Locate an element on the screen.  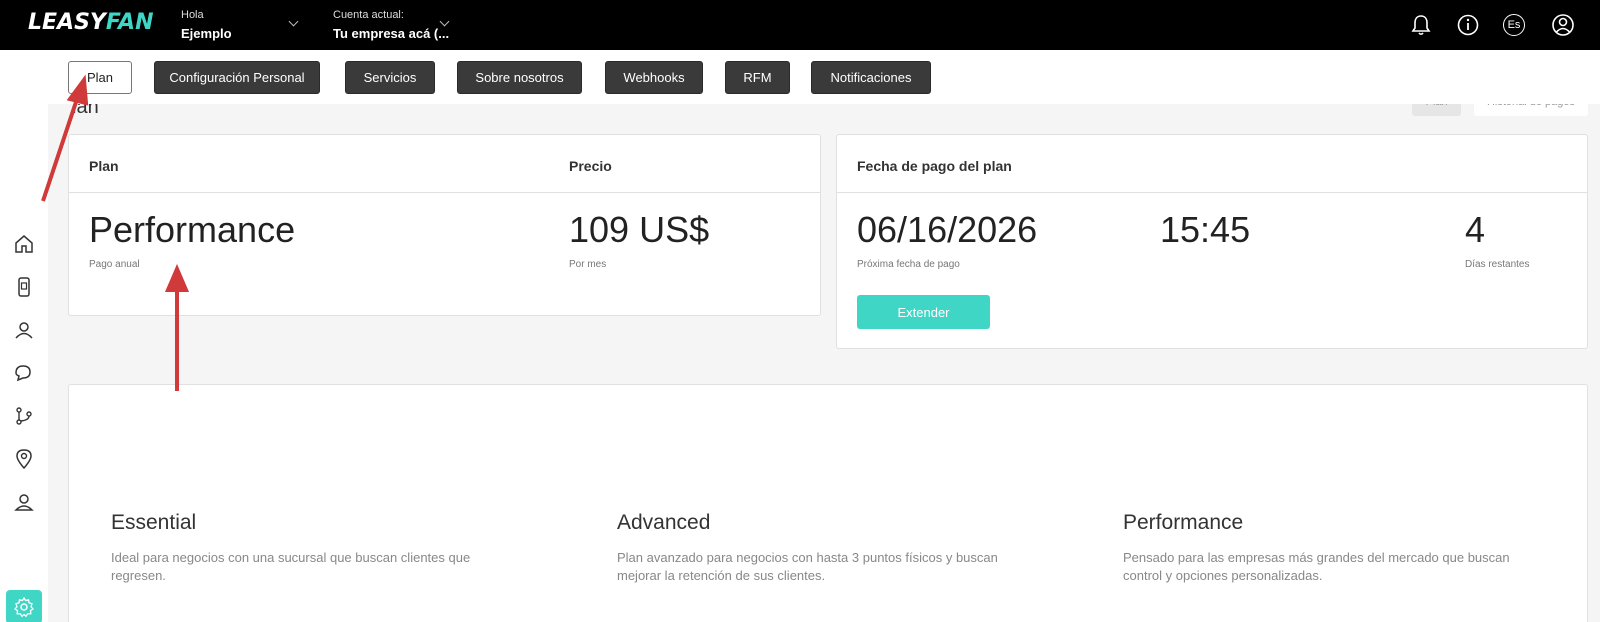
flow-icon is located at coordinates (24, 416).